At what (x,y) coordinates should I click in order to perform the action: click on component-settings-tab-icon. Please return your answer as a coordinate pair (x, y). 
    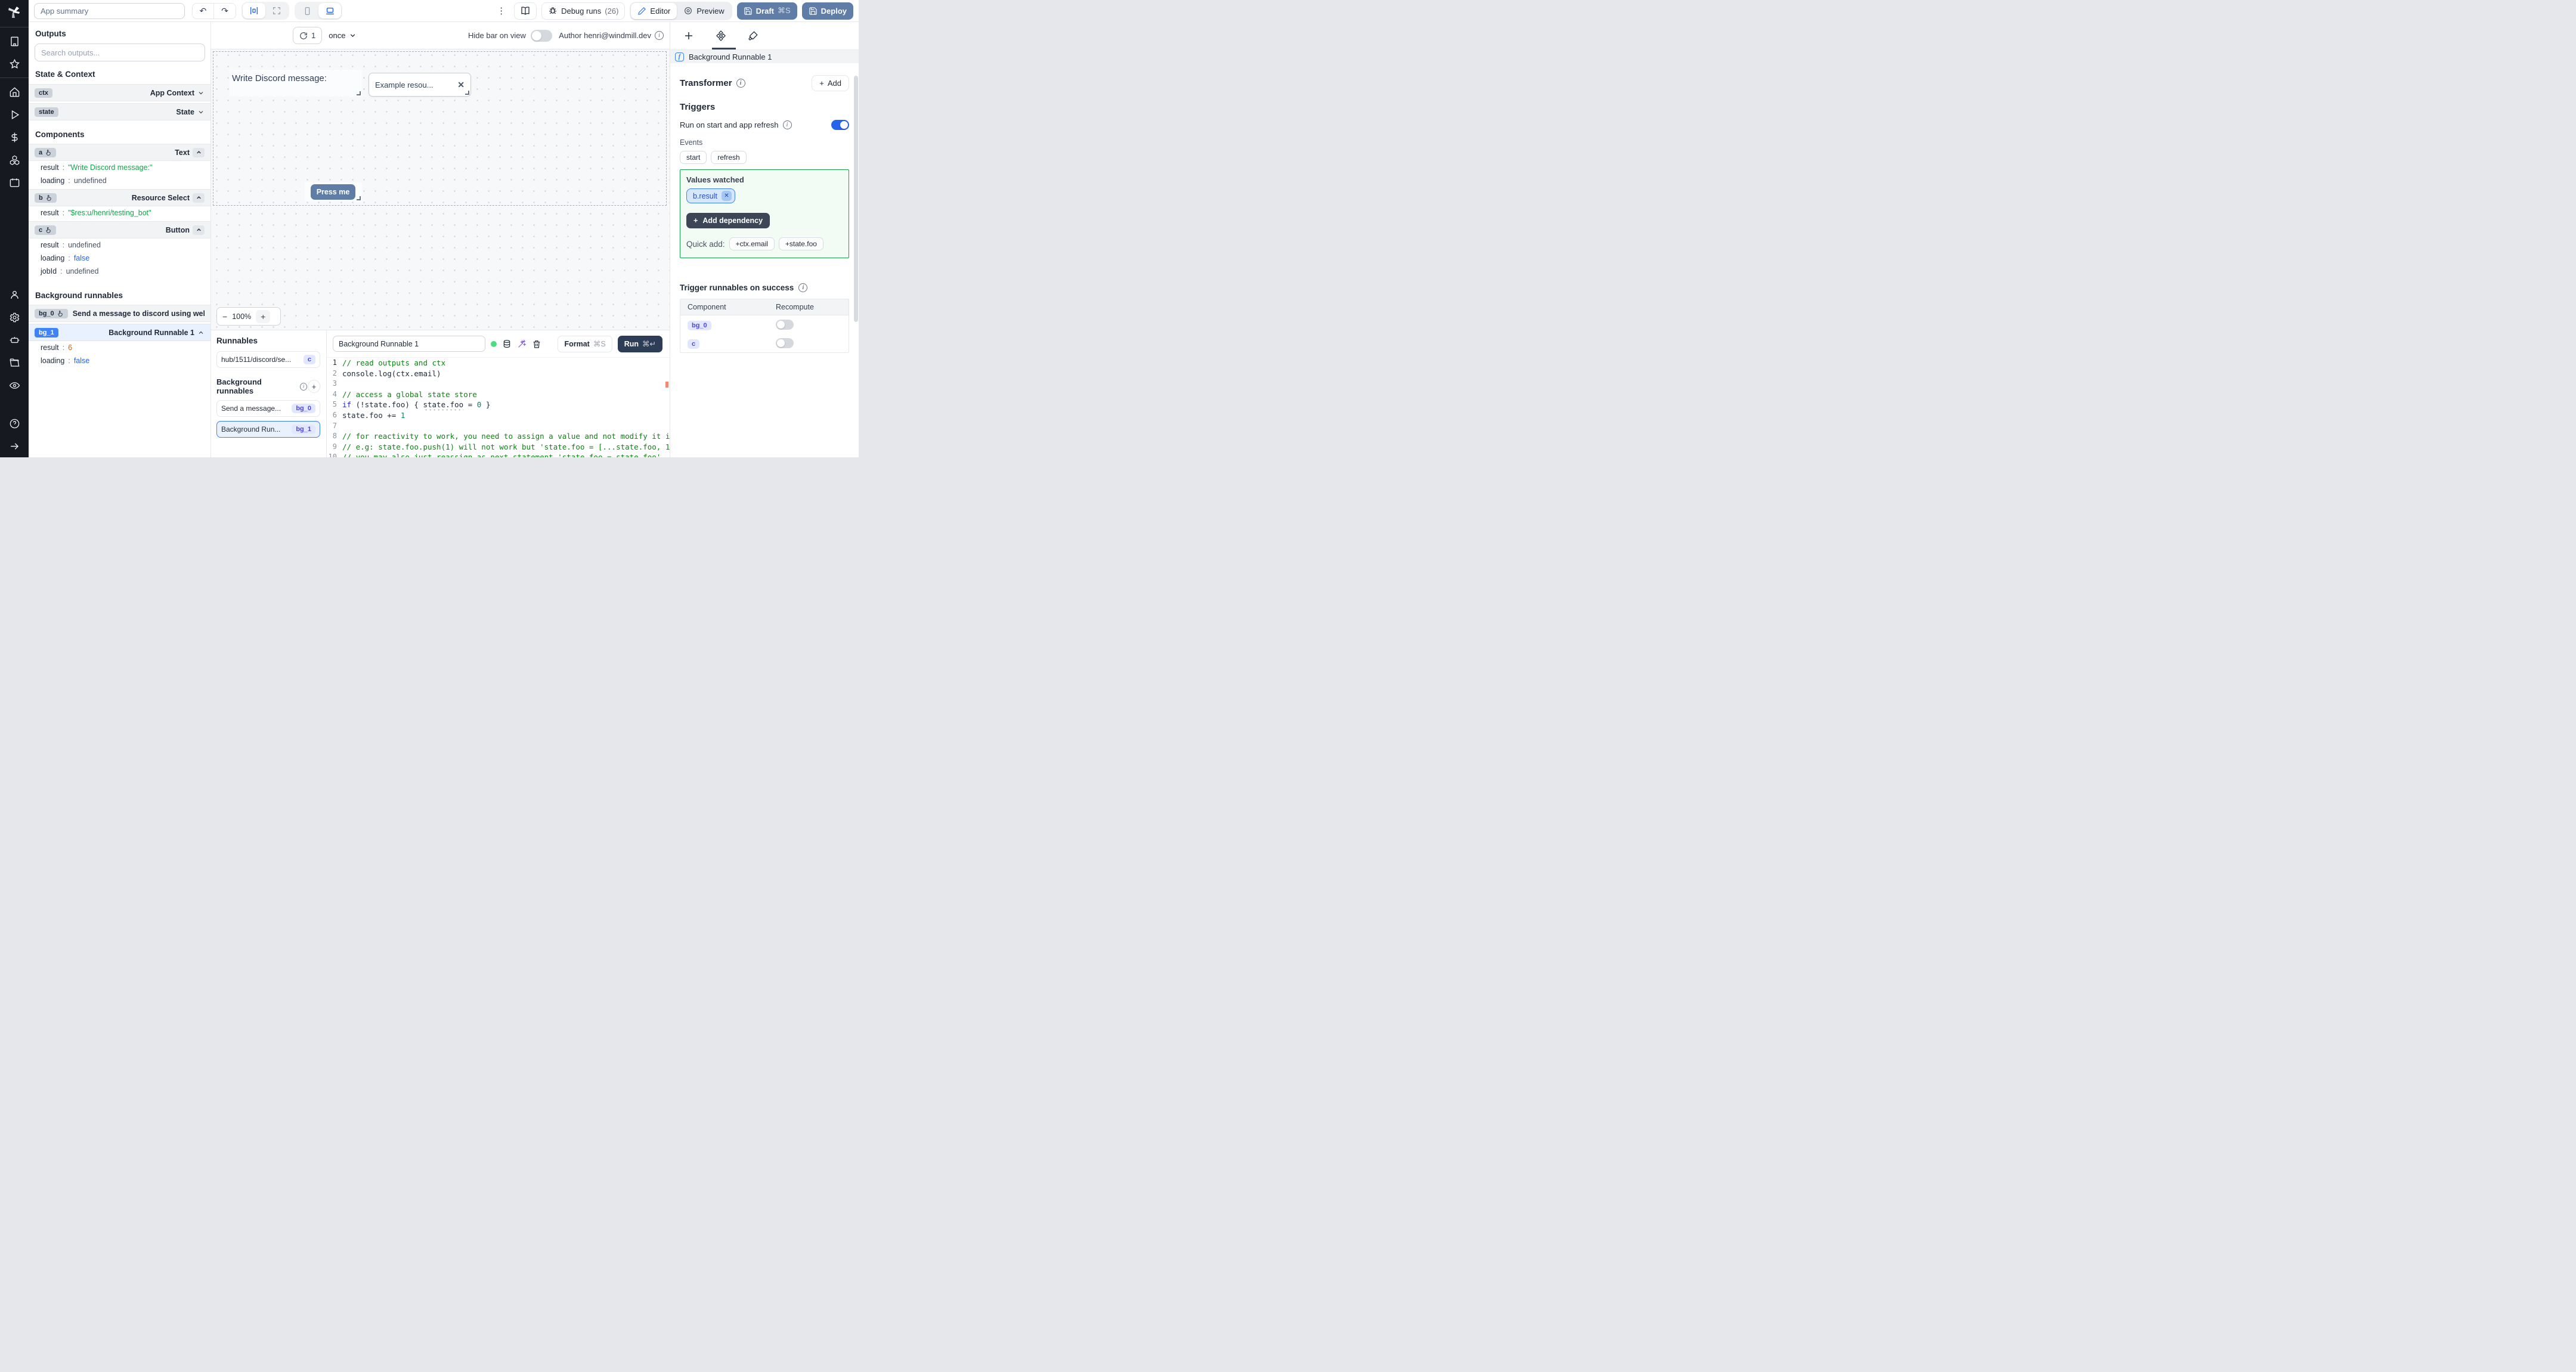
    Looking at the image, I should click on (721, 35).